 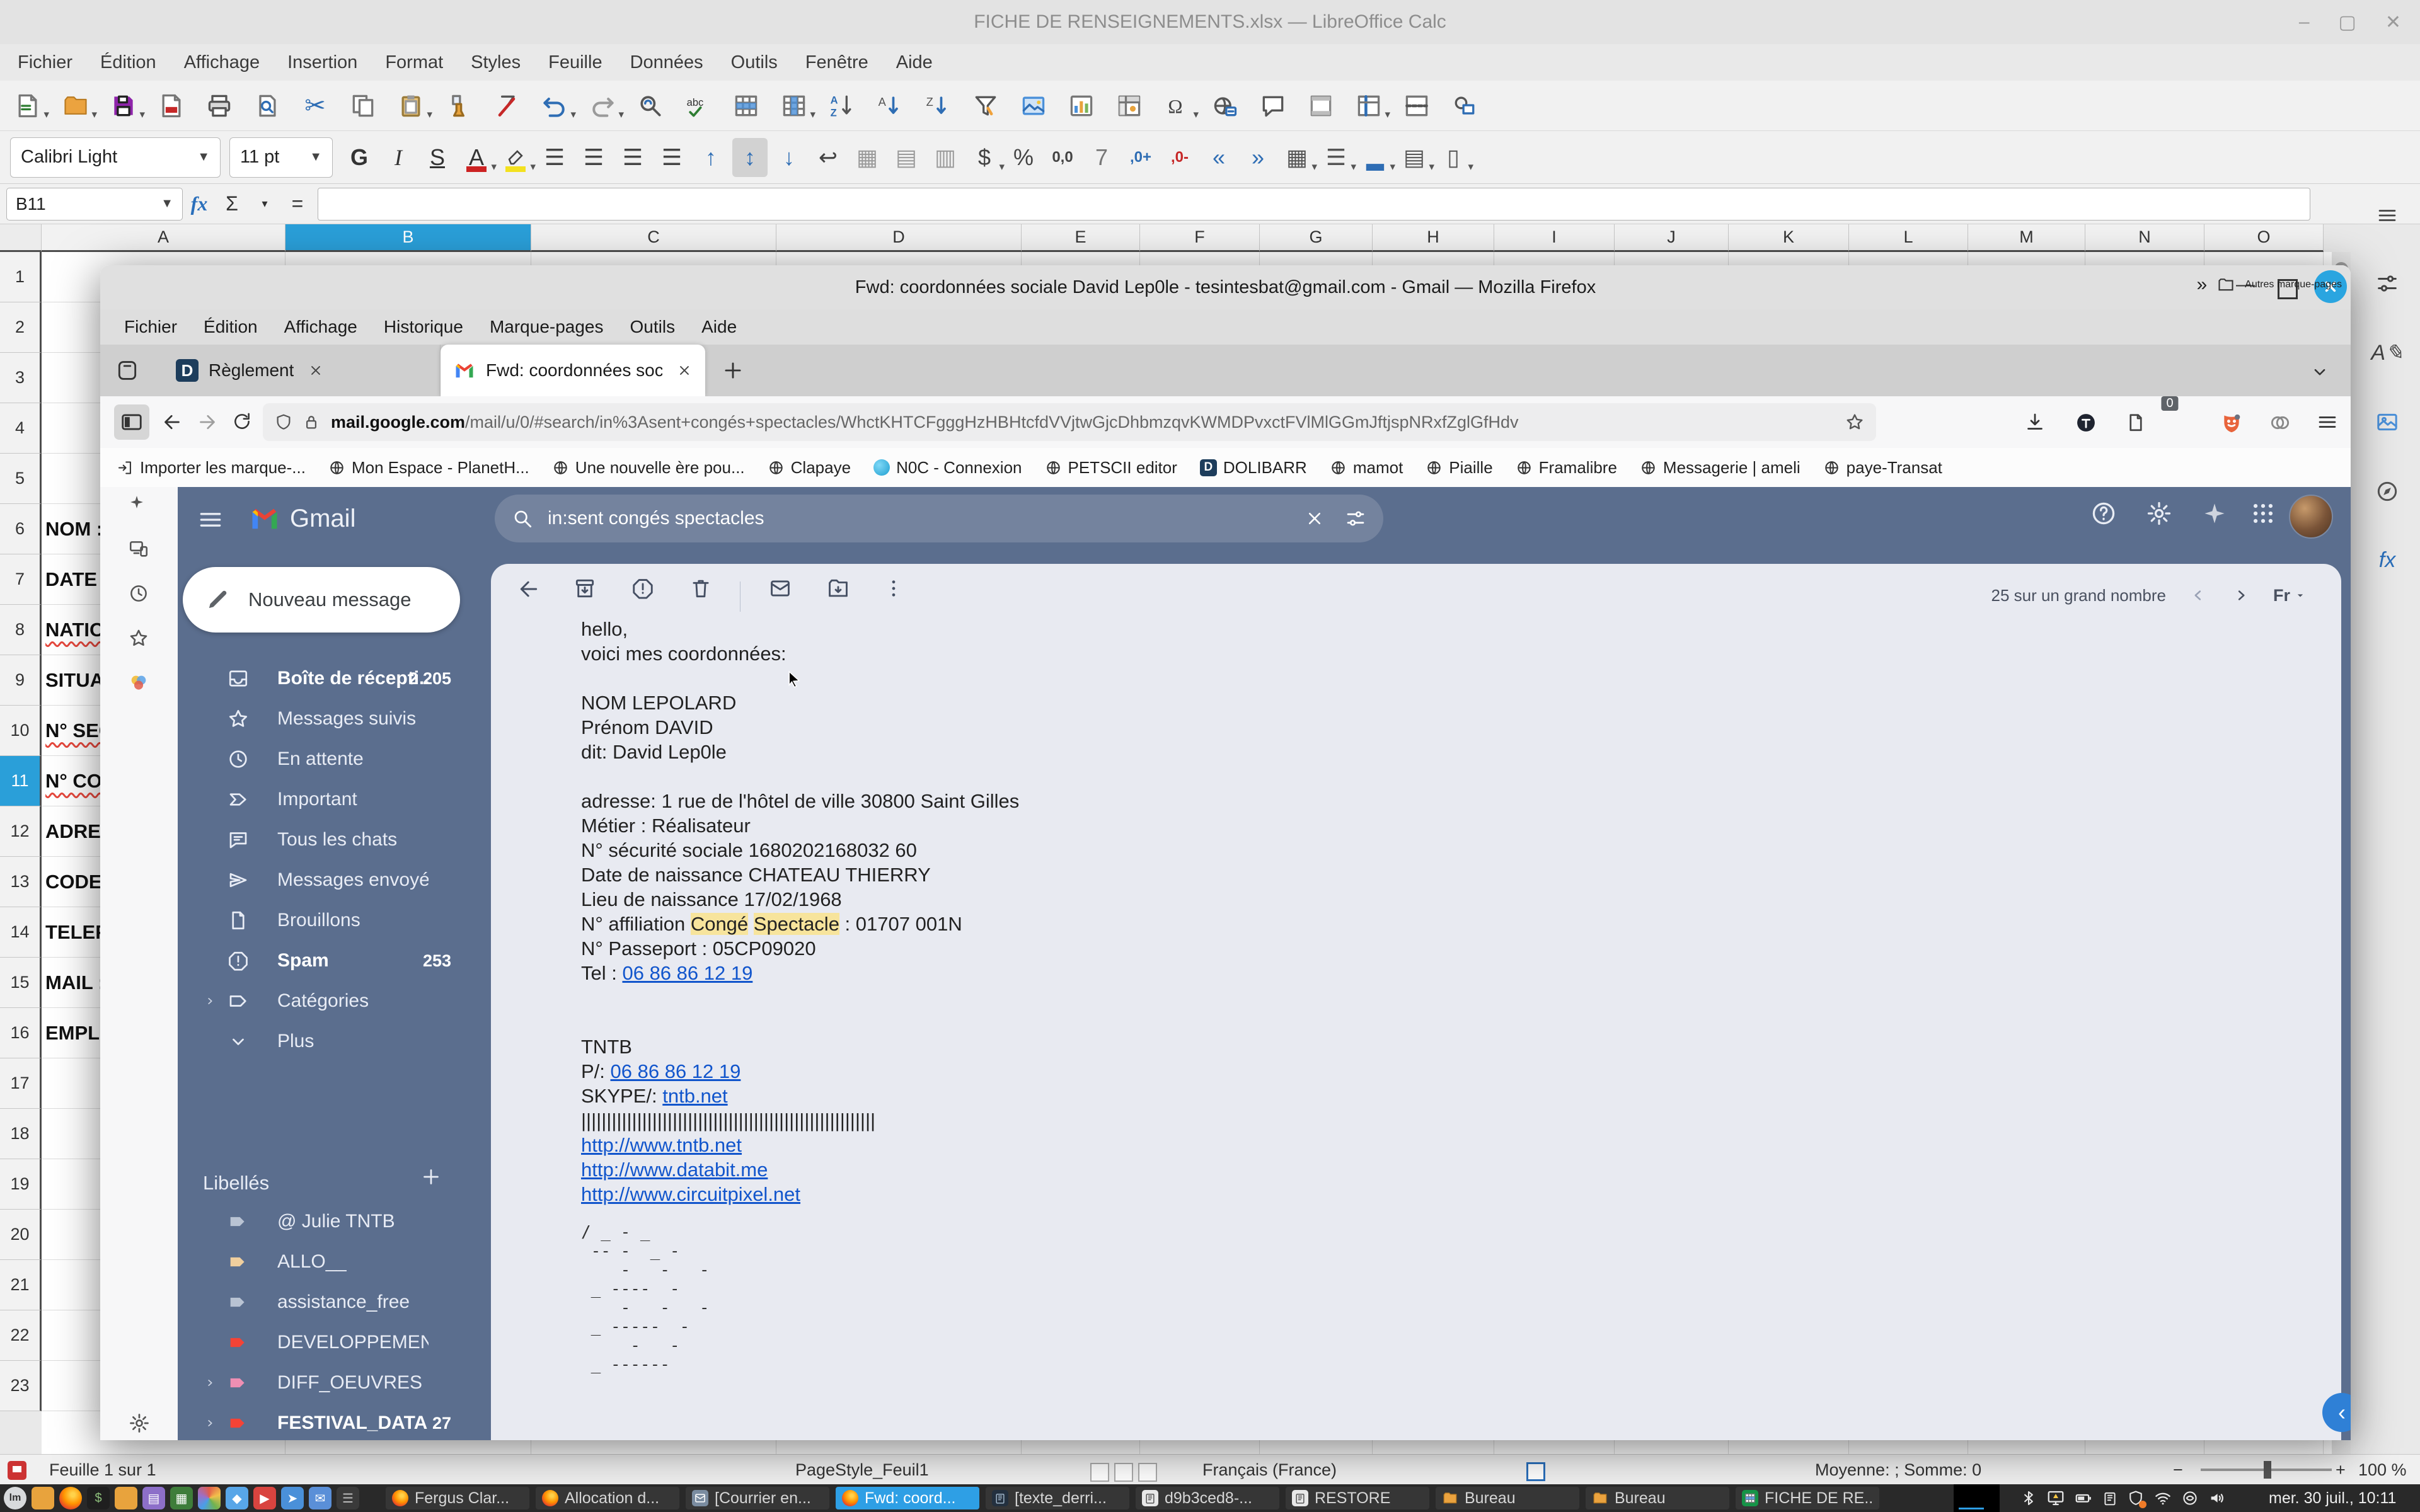 I want to click on email-link: tntb.net, so click(x=695, y=1096).